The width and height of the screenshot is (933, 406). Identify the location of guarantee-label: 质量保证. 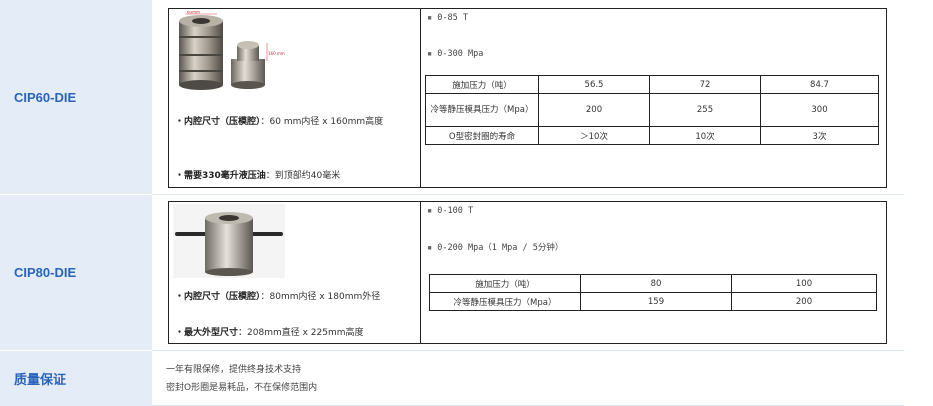
(40, 379).